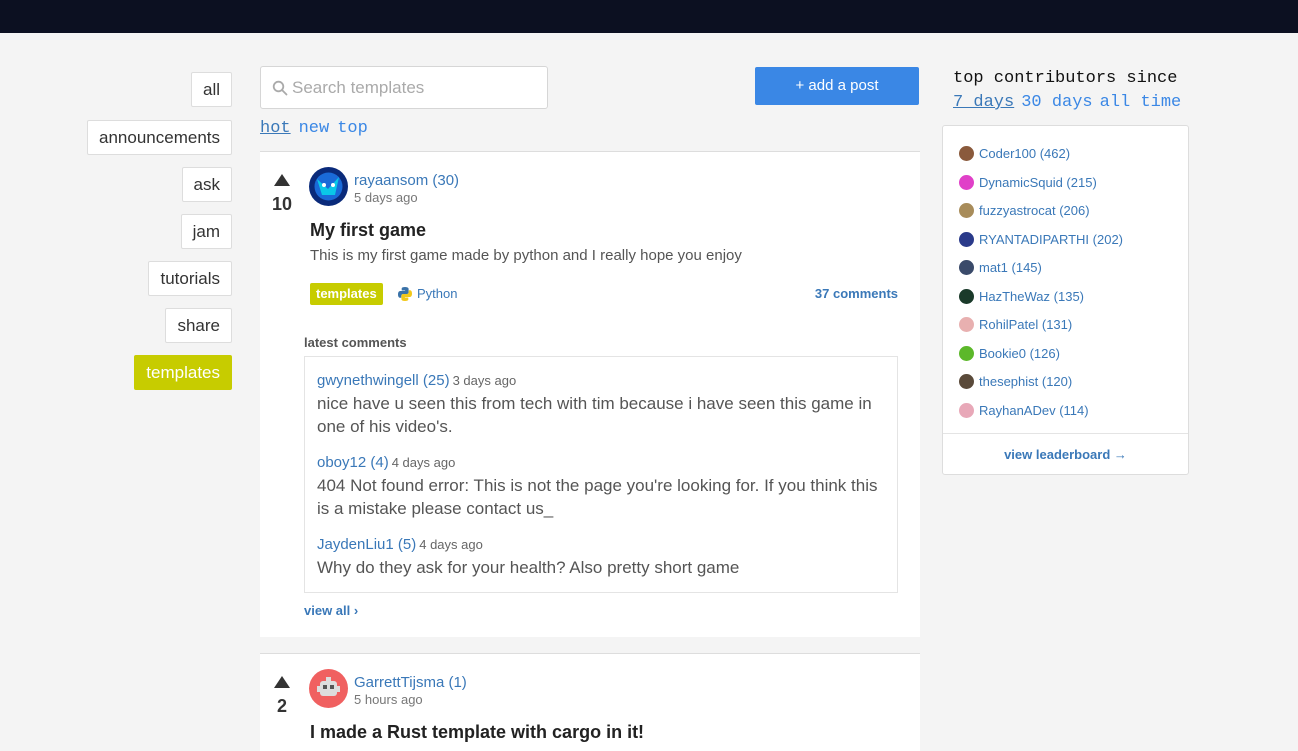  What do you see at coordinates (159, 137) in the screenshot?
I see `category-announcements: announcements` at bounding box center [159, 137].